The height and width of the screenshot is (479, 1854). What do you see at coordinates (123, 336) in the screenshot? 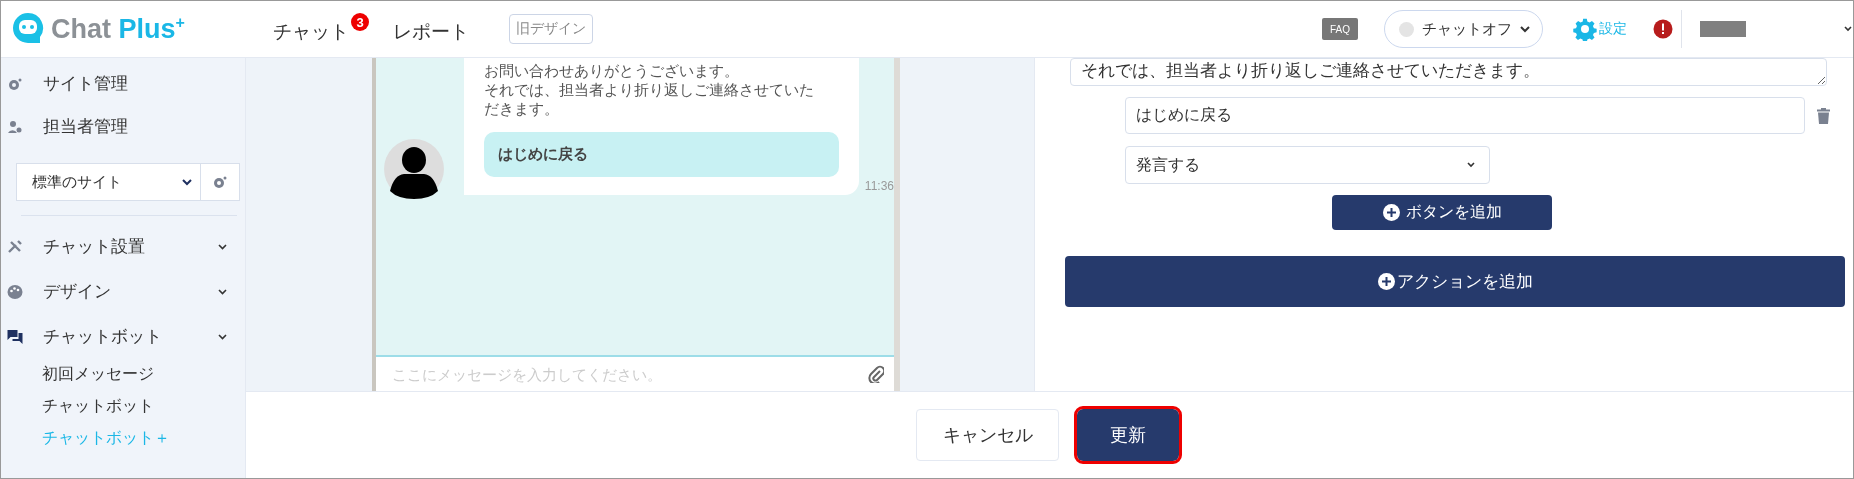
I see `sidebar-section: チャットボット` at bounding box center [123, 336].